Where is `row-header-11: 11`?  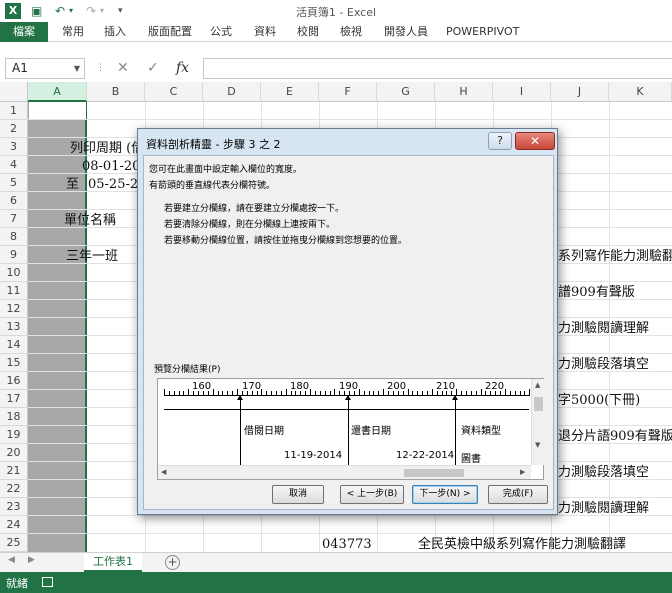
row-header-11: 11 is located at coordinates (14, 291).